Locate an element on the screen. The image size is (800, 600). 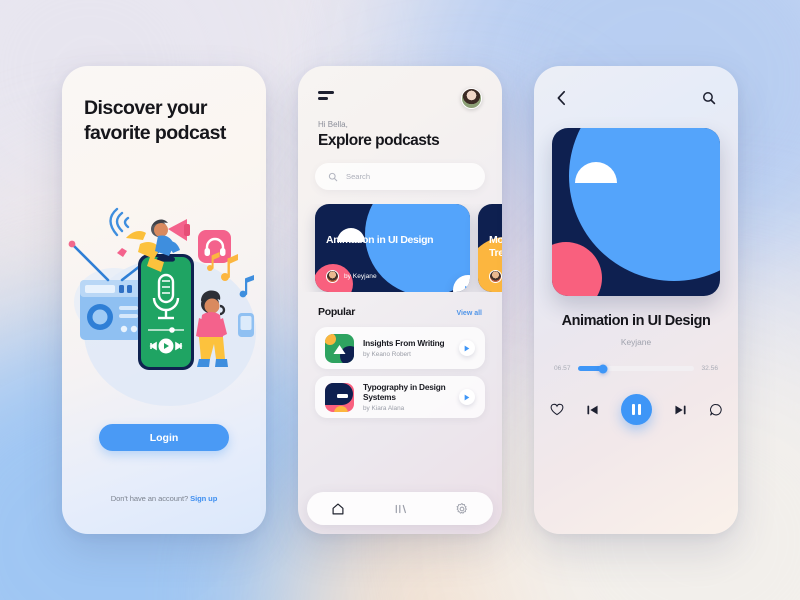
next-button is located at coordinates (680, 410).